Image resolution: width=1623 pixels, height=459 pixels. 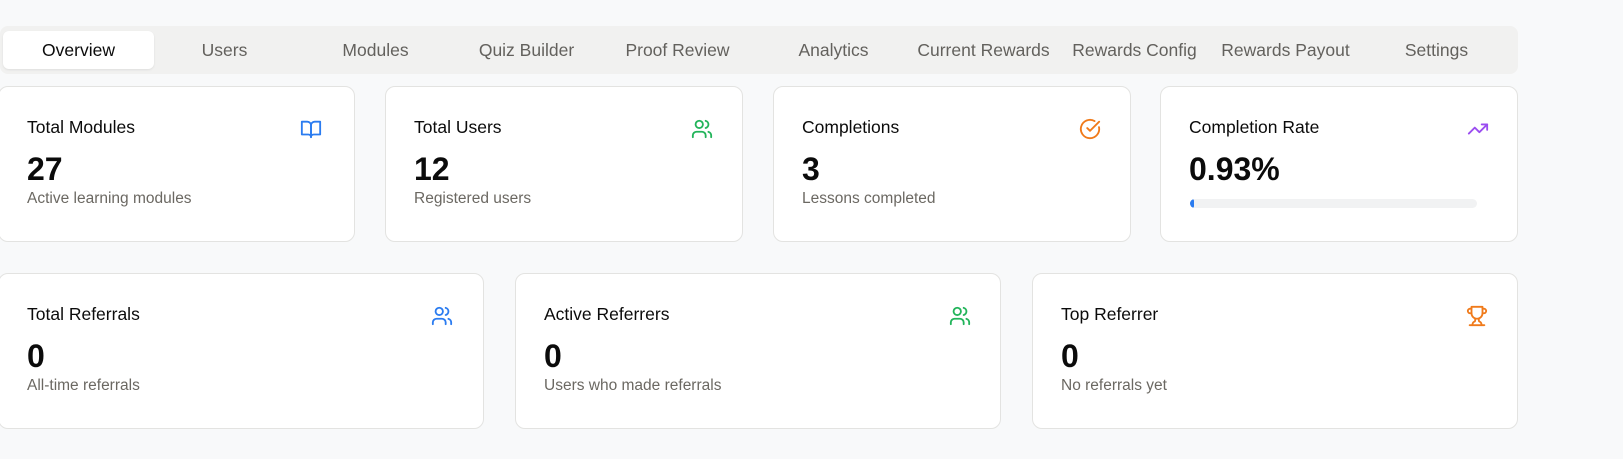 I want to click on tab-proof-review: Proof Review, so click(x=677, y=50).